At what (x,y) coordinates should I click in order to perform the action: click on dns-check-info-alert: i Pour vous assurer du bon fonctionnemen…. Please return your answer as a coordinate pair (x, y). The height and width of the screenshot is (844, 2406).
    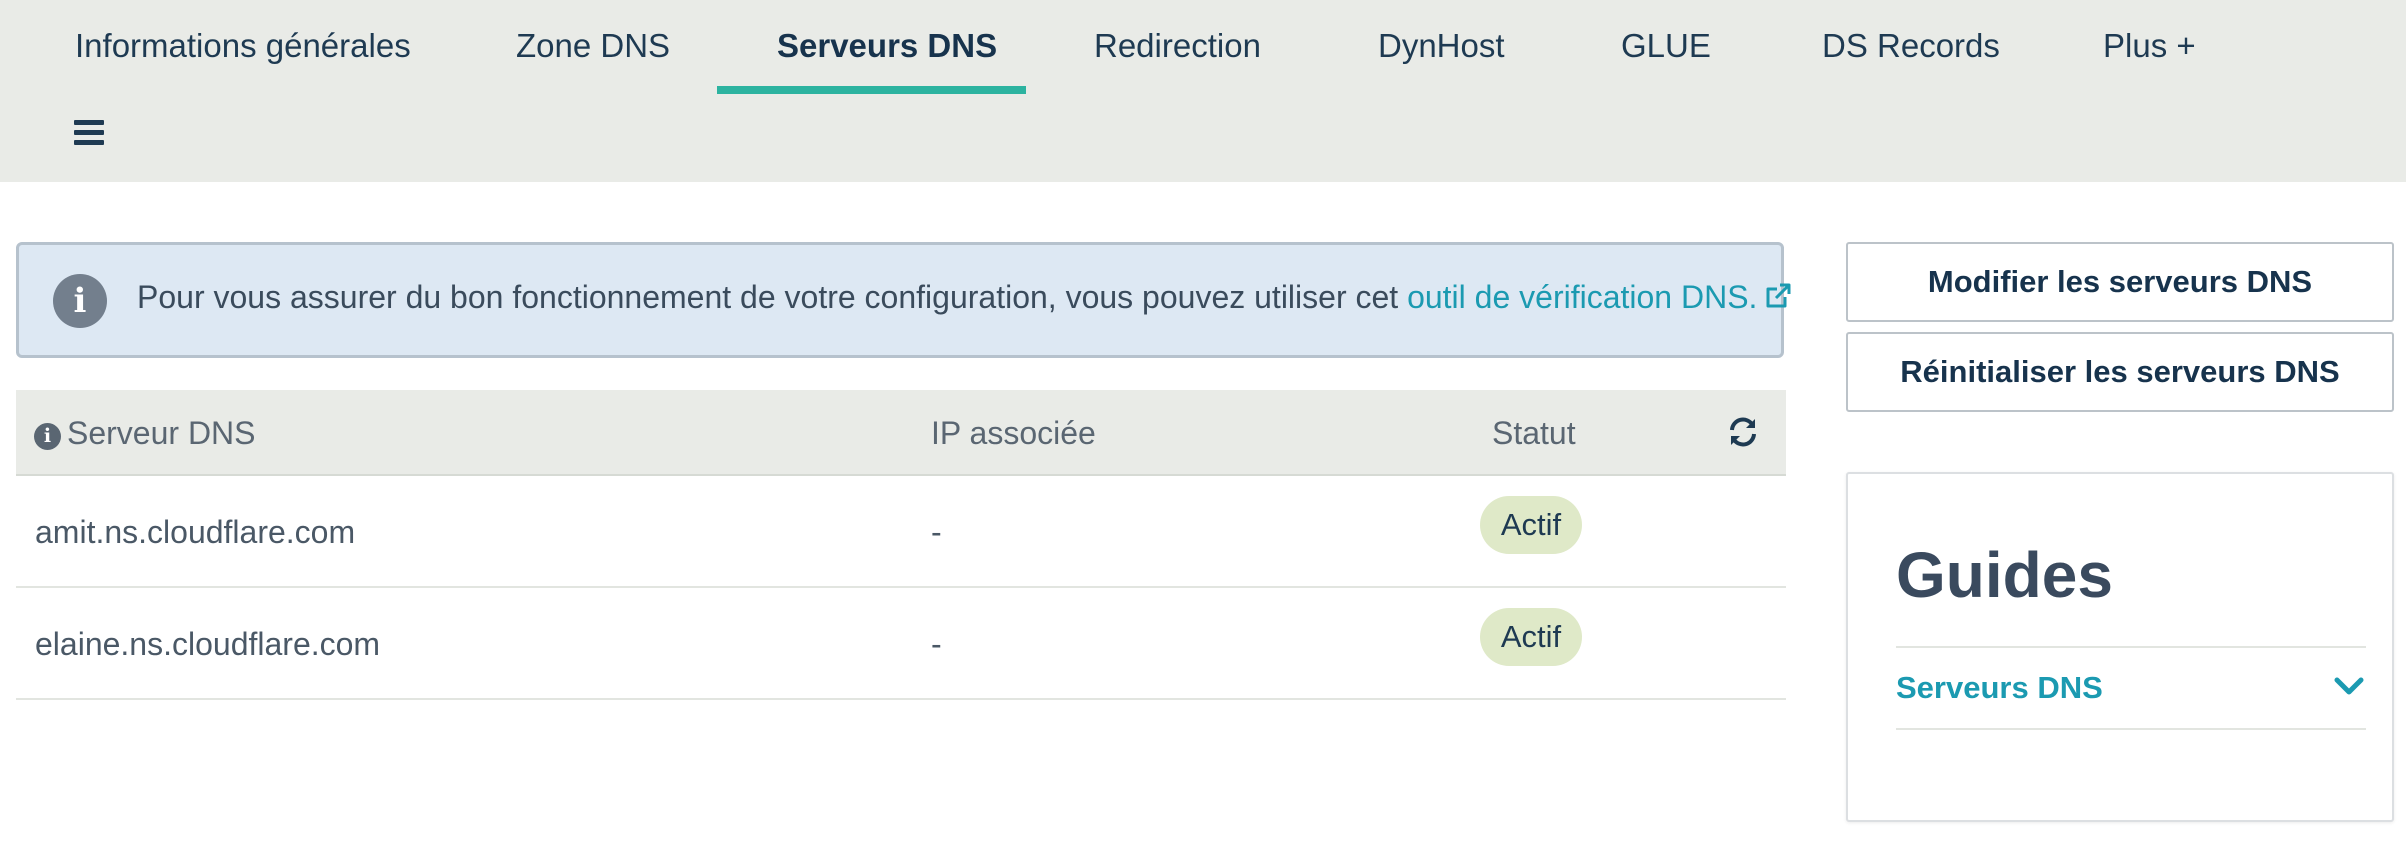
    Looking at the image, I should click on (903, 300).